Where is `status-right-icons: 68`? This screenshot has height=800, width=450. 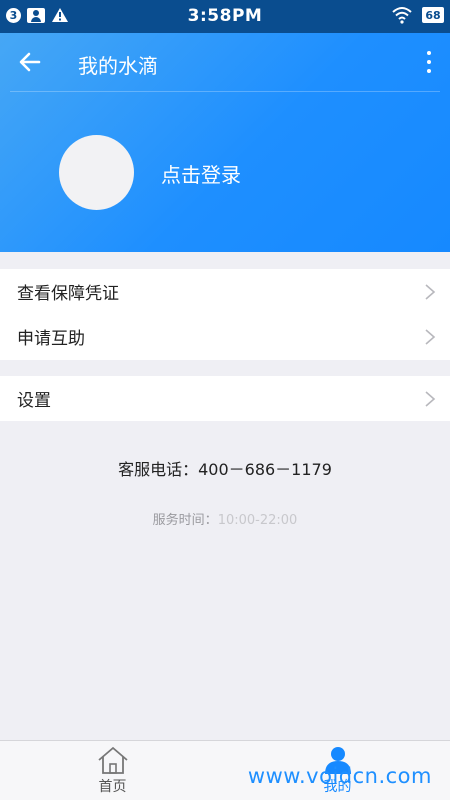
status-right-icons: 68 is located at coordinates (418, 15).